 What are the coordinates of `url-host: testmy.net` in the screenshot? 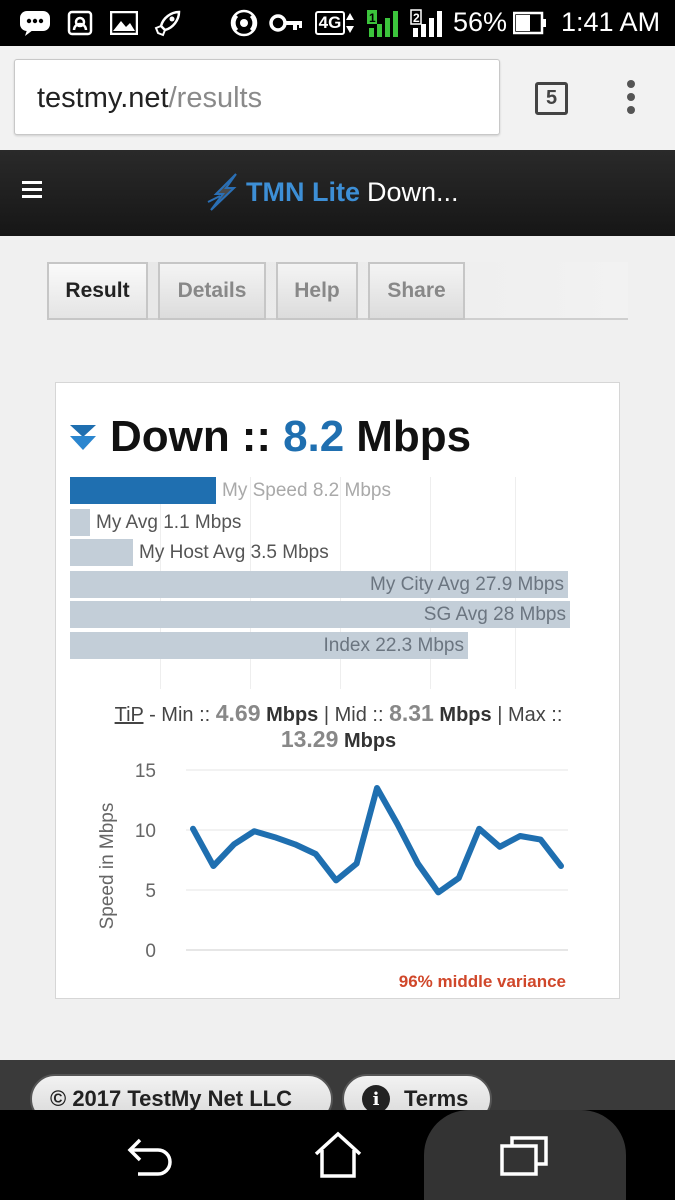 It's located at (103, 98).